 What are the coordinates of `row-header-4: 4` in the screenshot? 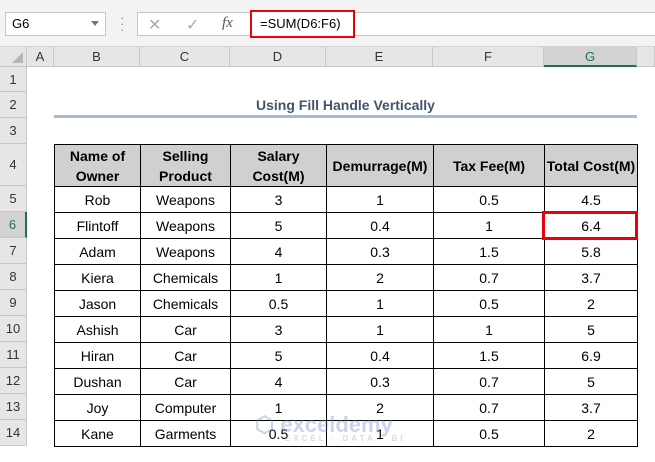 It's located at (13, 165).